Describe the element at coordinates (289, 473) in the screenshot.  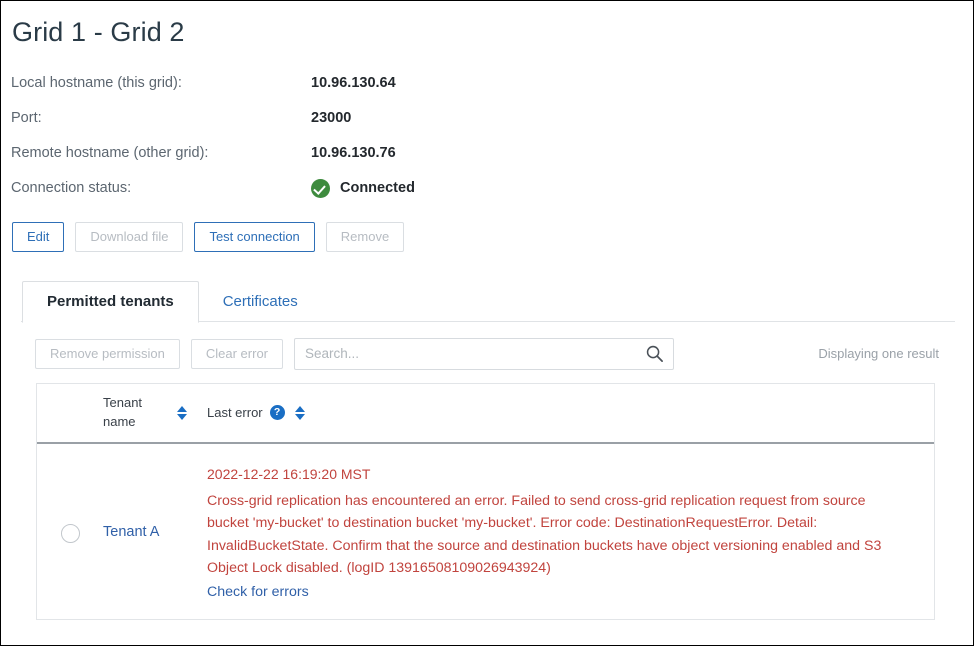
I see `error-timestamp: 2022-12-22 16:19:20 MST` at that location.